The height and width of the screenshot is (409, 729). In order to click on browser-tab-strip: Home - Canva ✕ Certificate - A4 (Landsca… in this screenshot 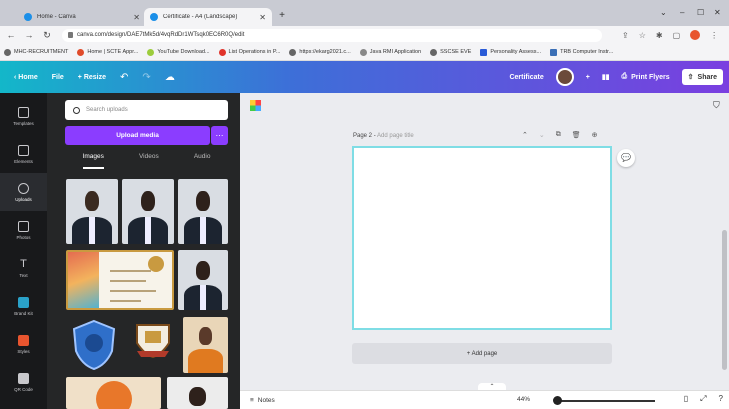, I will do `click(364, 13)`.